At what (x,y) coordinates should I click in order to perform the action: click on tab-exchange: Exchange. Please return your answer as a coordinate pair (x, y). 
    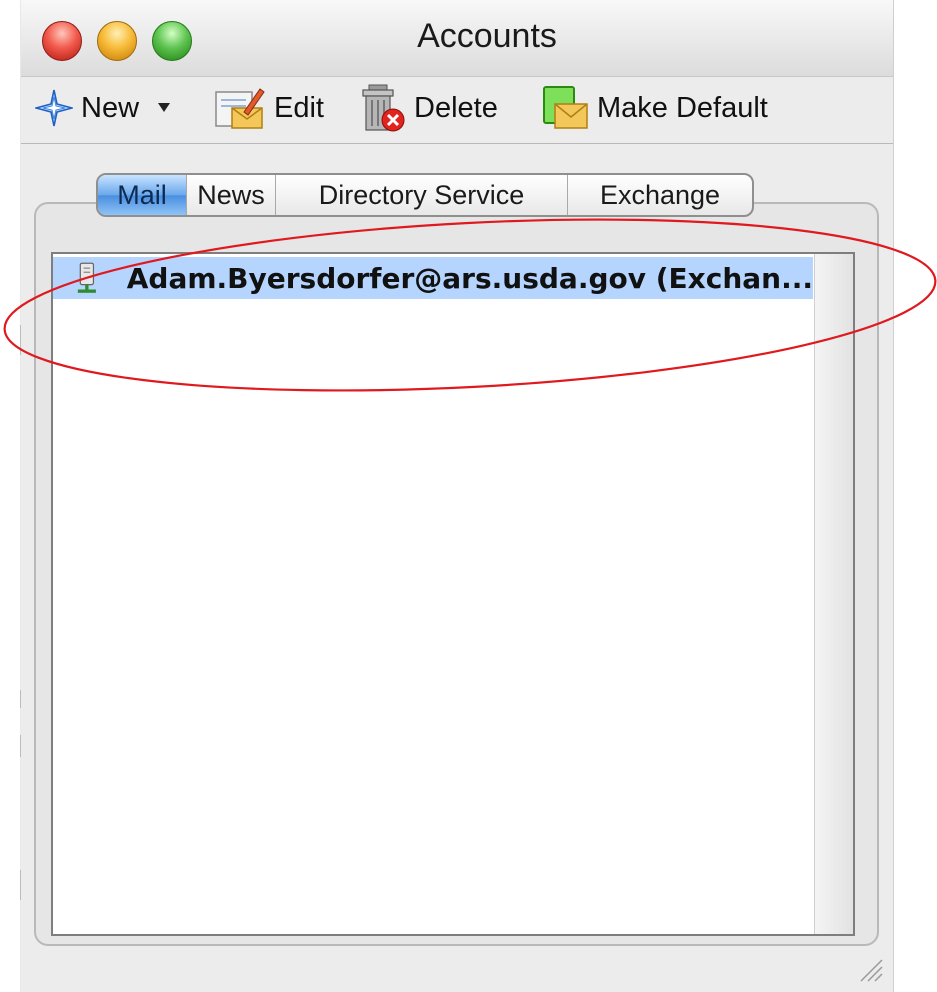
    Looking at the image, I should click on (660, 195).